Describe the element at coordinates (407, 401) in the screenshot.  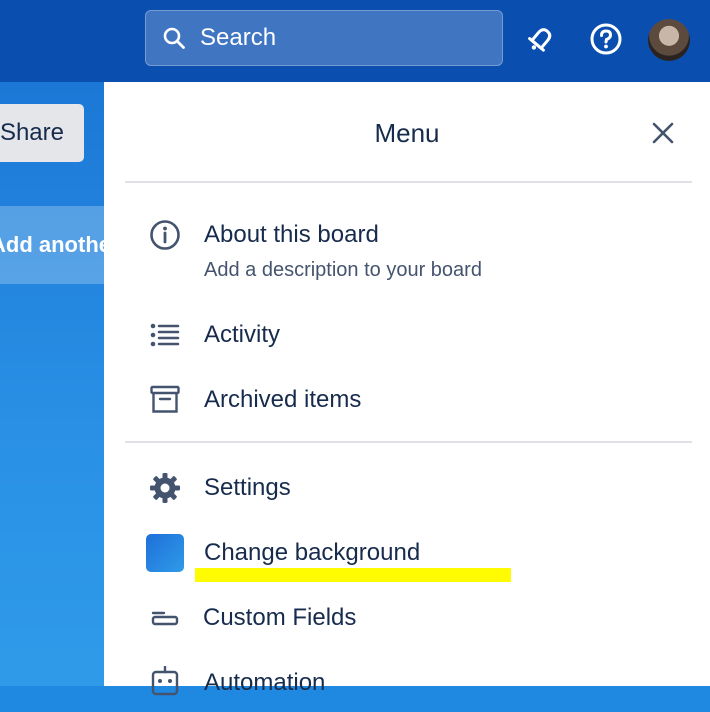
I see `menu-item-archived-items: Archived items` at that location.